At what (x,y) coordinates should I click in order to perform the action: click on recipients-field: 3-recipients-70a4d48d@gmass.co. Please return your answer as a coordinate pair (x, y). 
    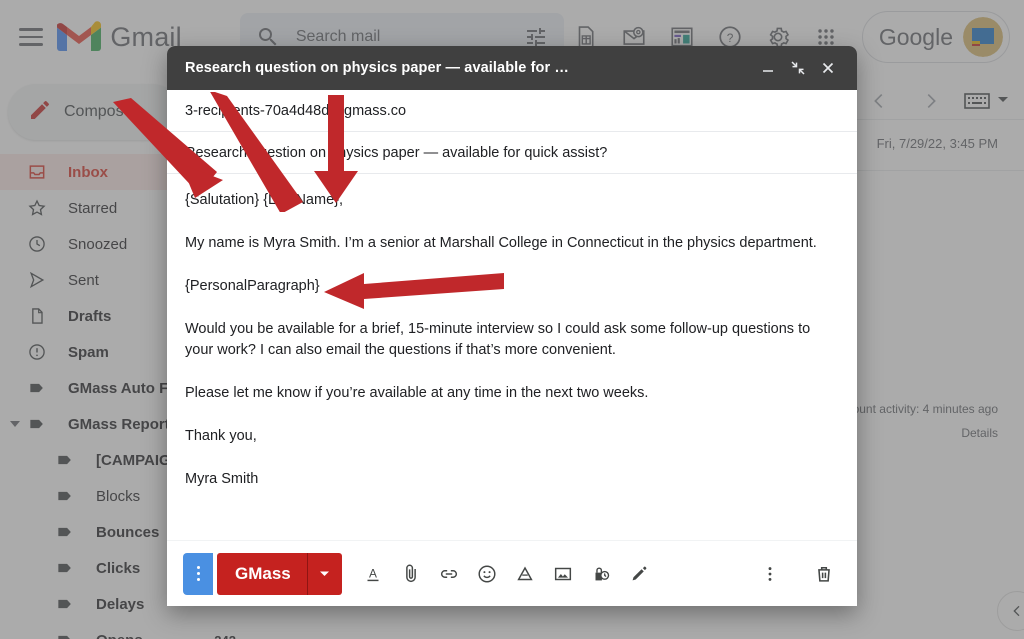
    Looking at the image, I should click on (512, 111).